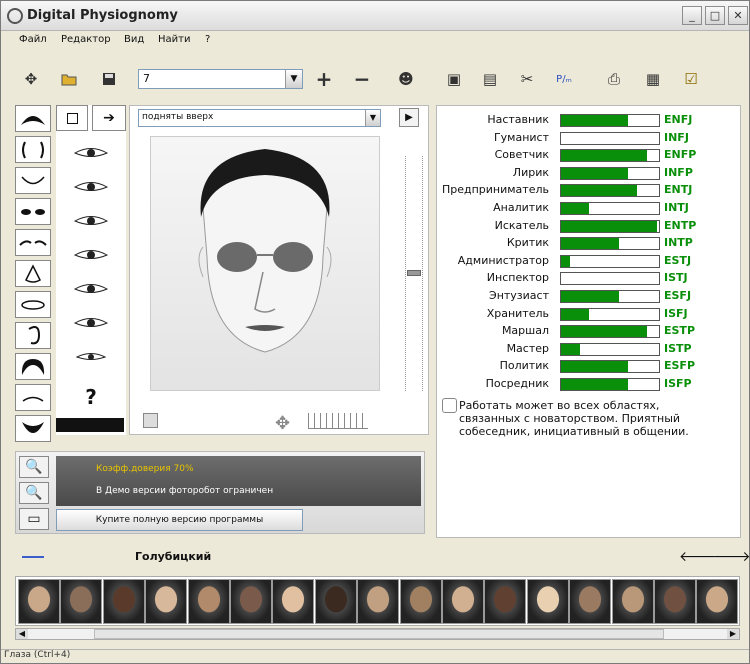 This screenshot has width=750, height=664. Describe the element at coordinates (34, 519) in the screenshot. I see `fit-screen-button: ▭` at that location.